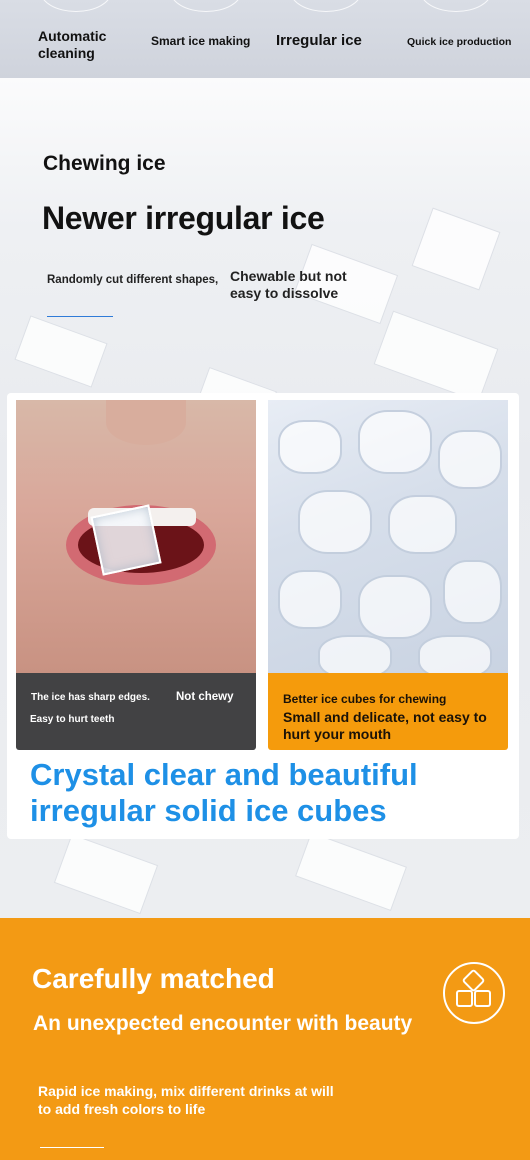 This screenshot has height=1160, width=530. Describe the element at coordinates (90, 697) in the screenshot. I see `drawback-sharp-edges: The ice has sharp edges.` at that location.